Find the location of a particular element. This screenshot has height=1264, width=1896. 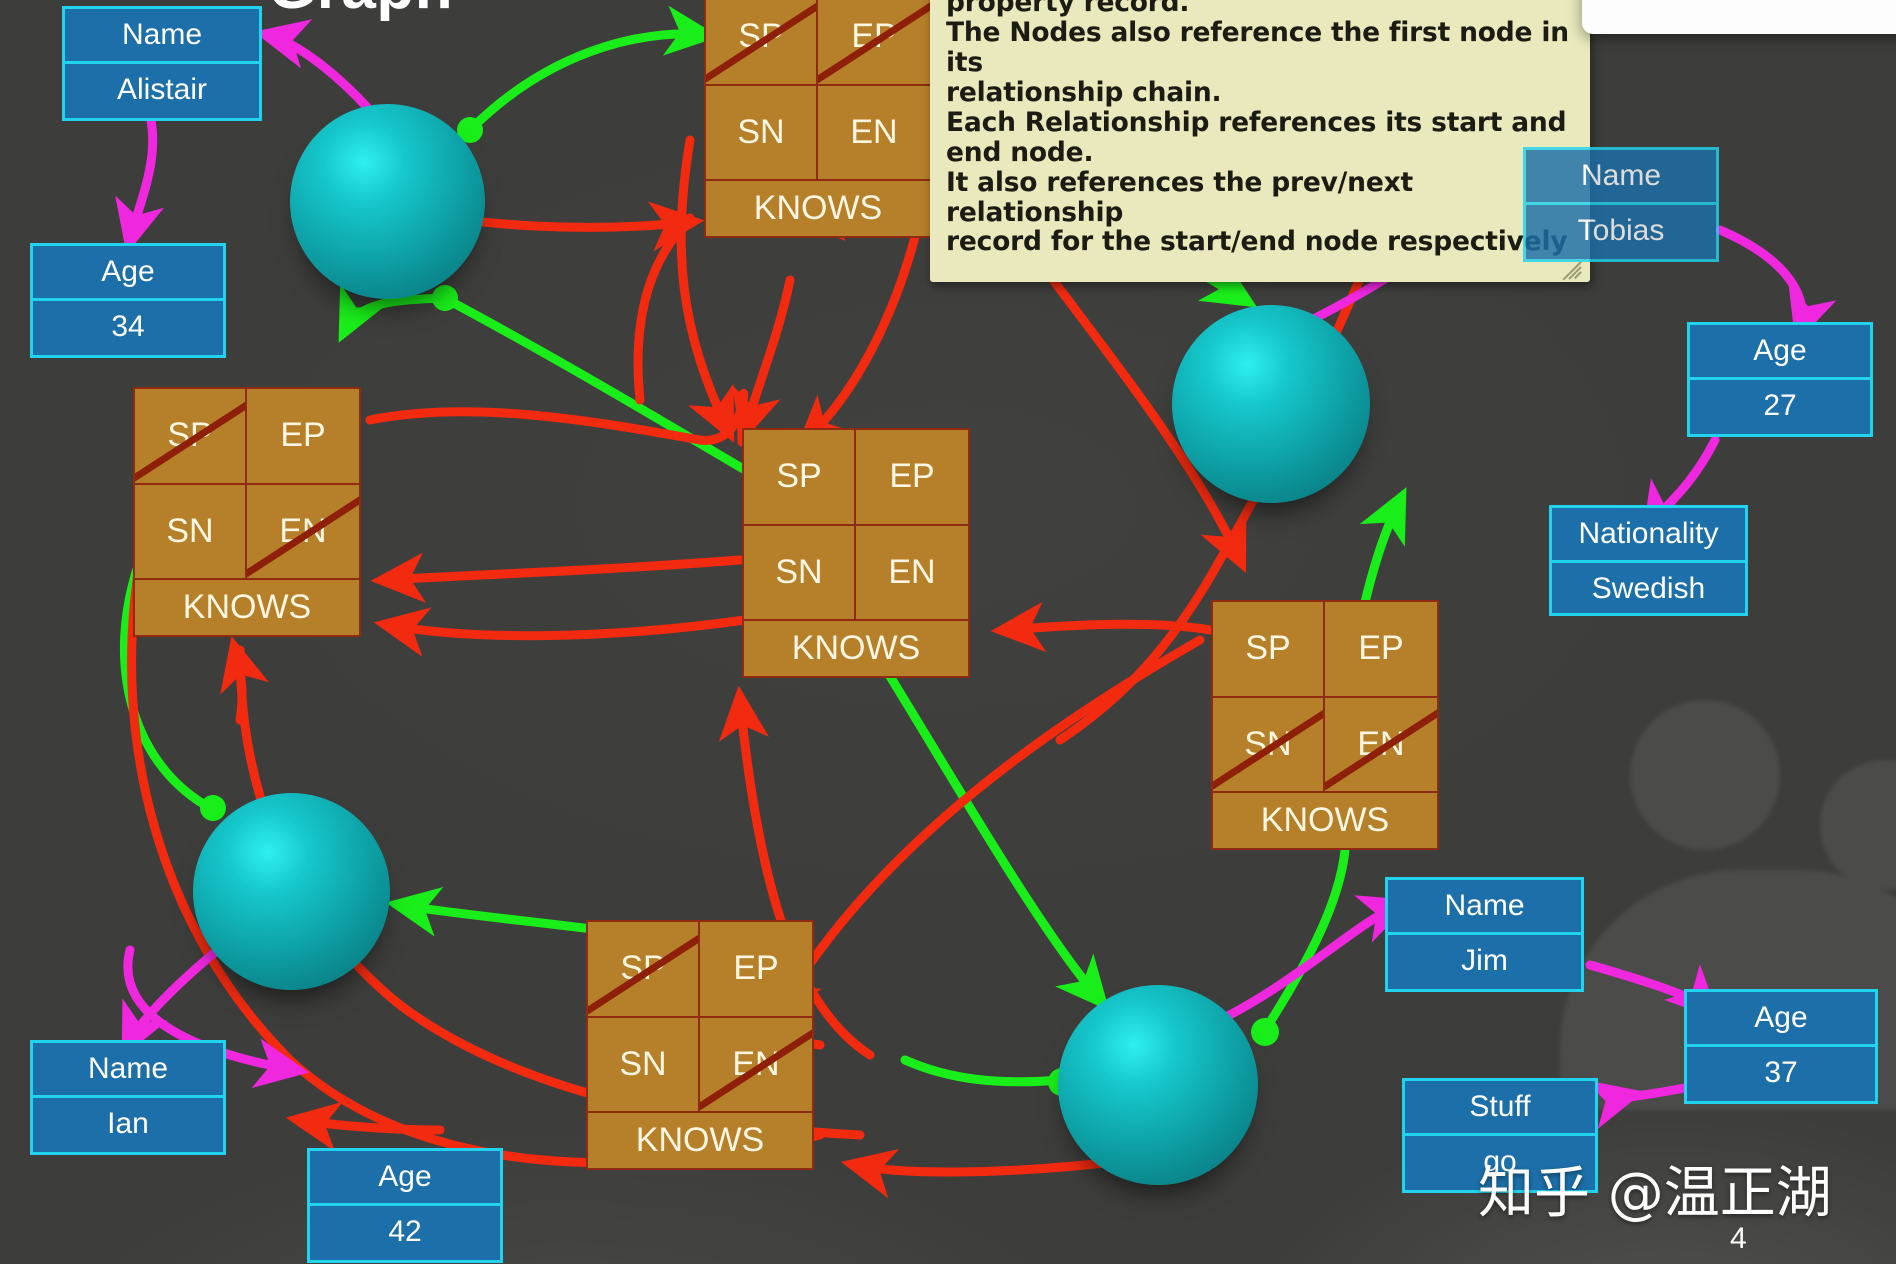

property-value: 37 is located at coordinates (1781, 1072).